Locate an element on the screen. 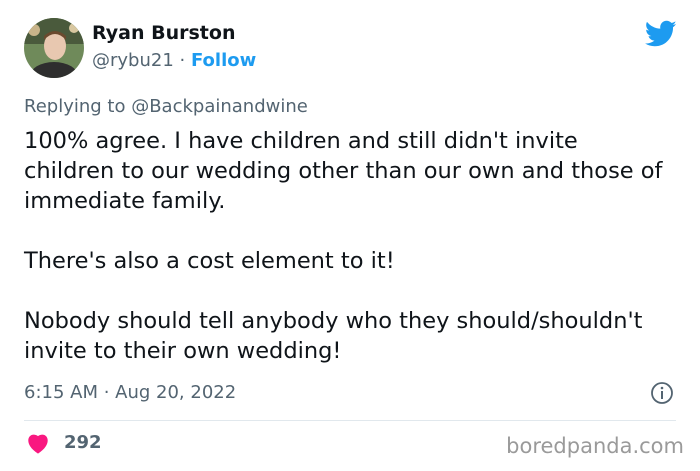 The height and width of the screenshot is (471, 700). boredpanda-watermark: boredpanda.com is located at coordinates (595, 446).